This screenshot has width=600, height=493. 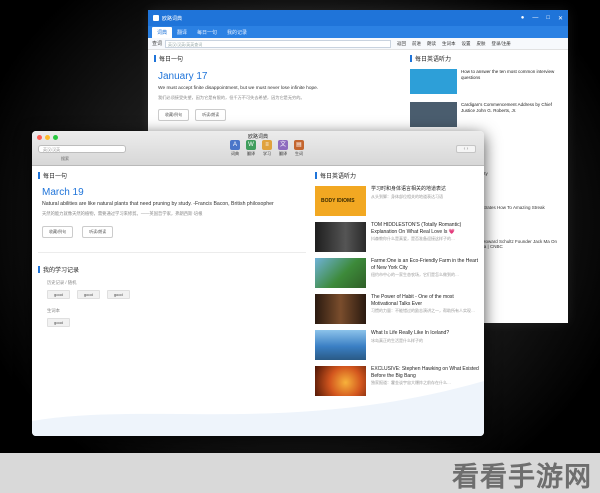 I want to click on translate-text-button: 文 翻译, so click(x=283, y=148).